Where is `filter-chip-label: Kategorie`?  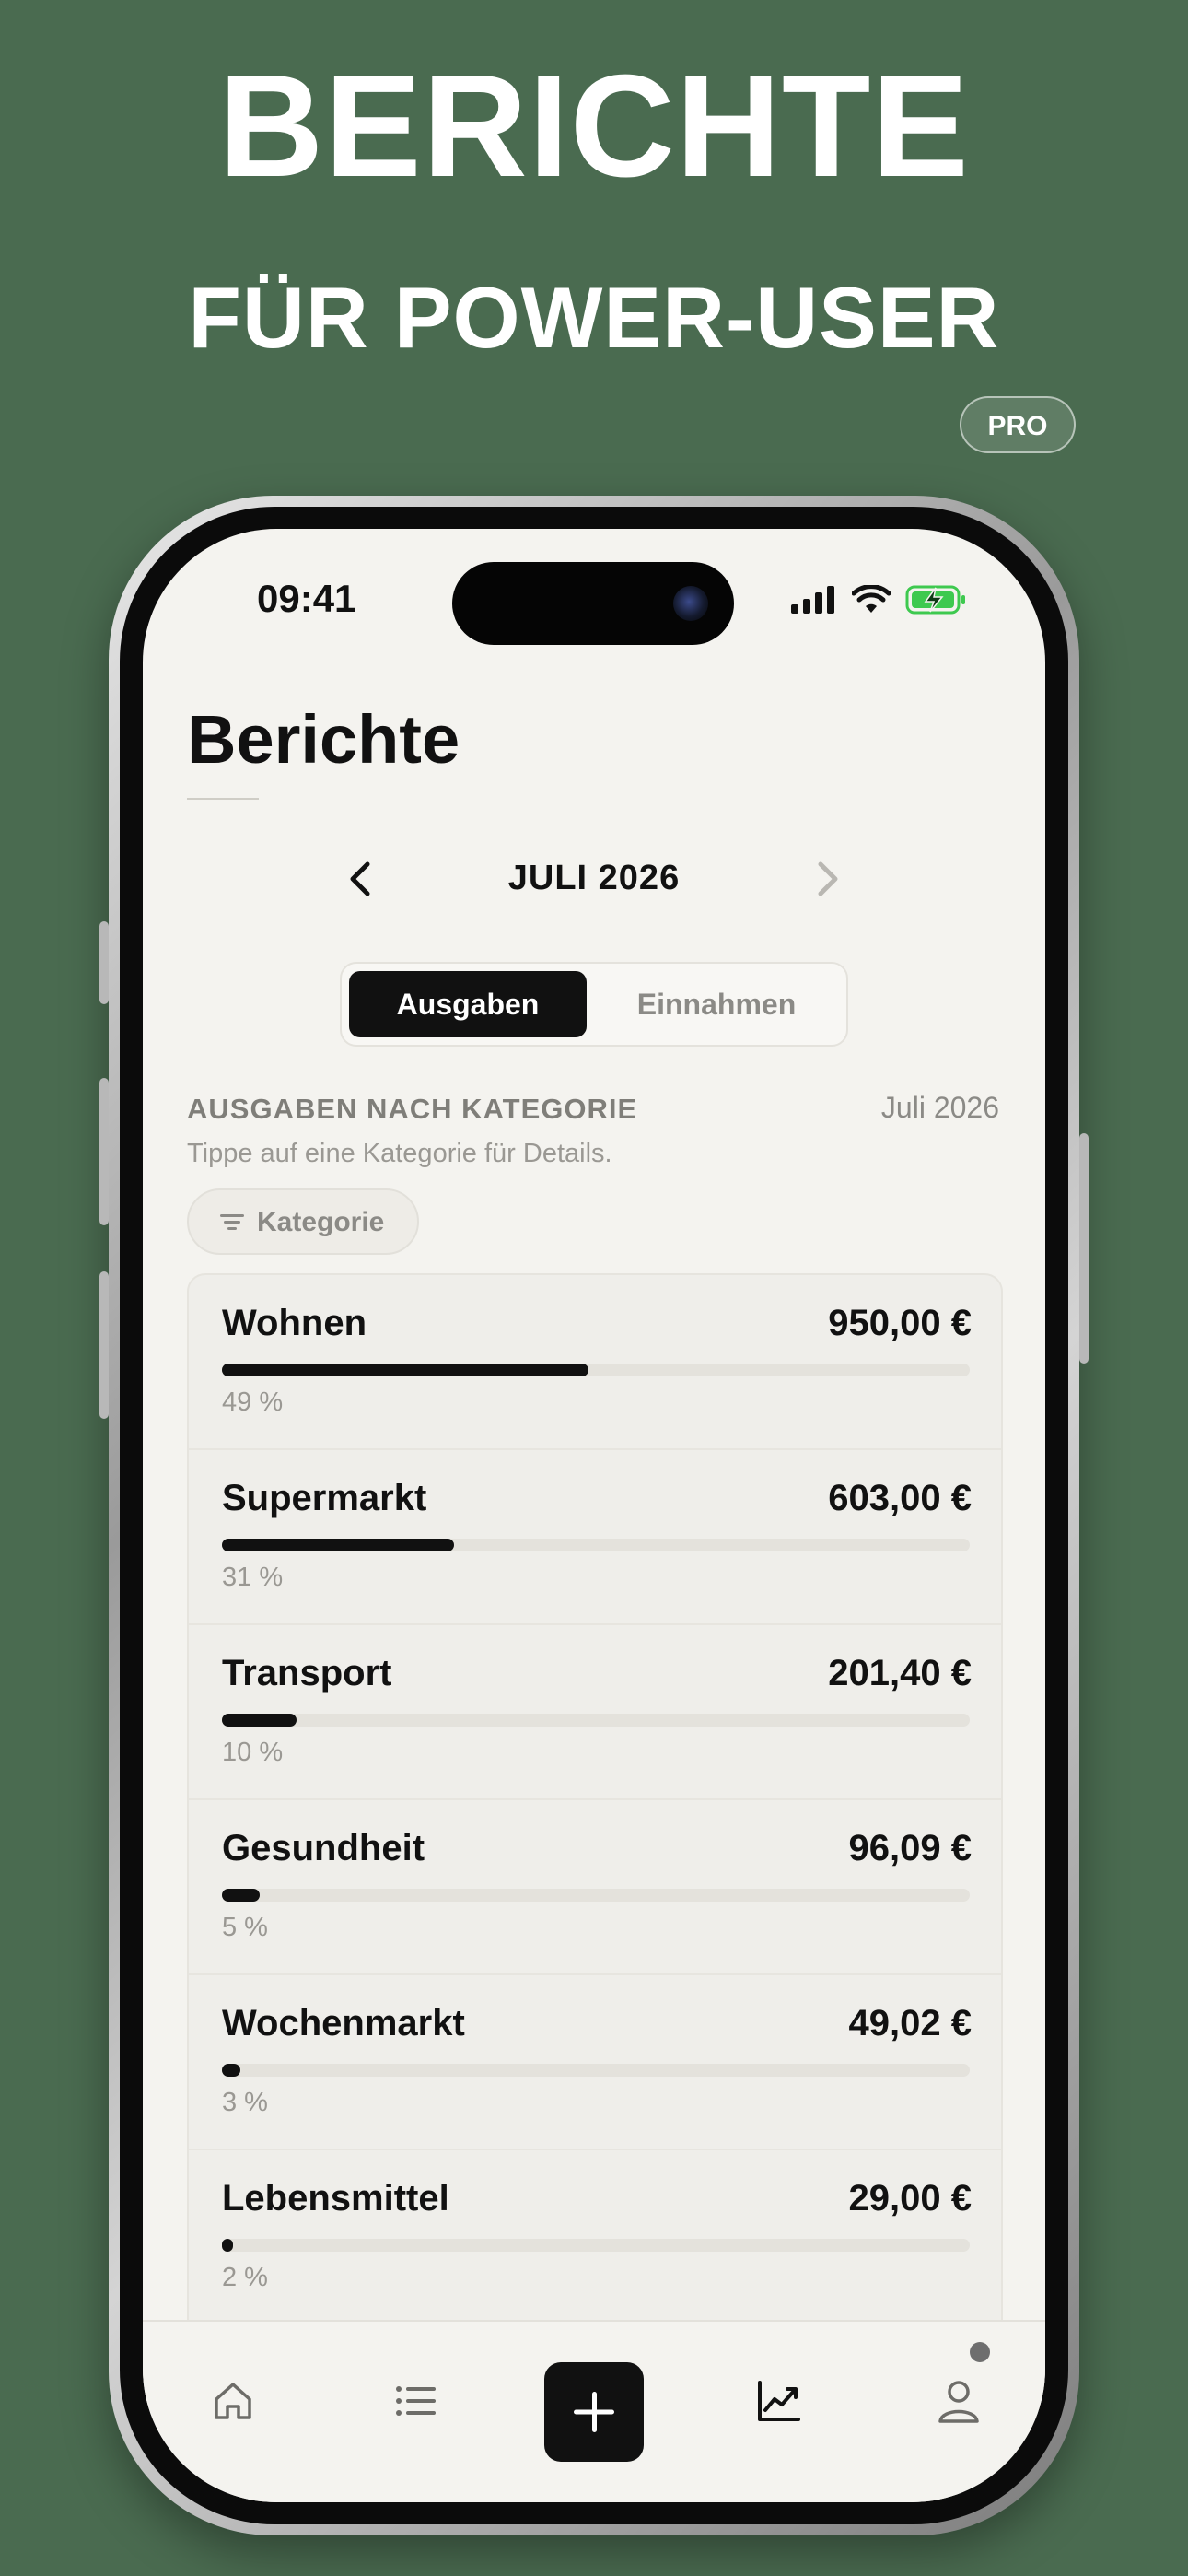 filter-chip-label: Kategorie is located at coordinates (321, 1222).